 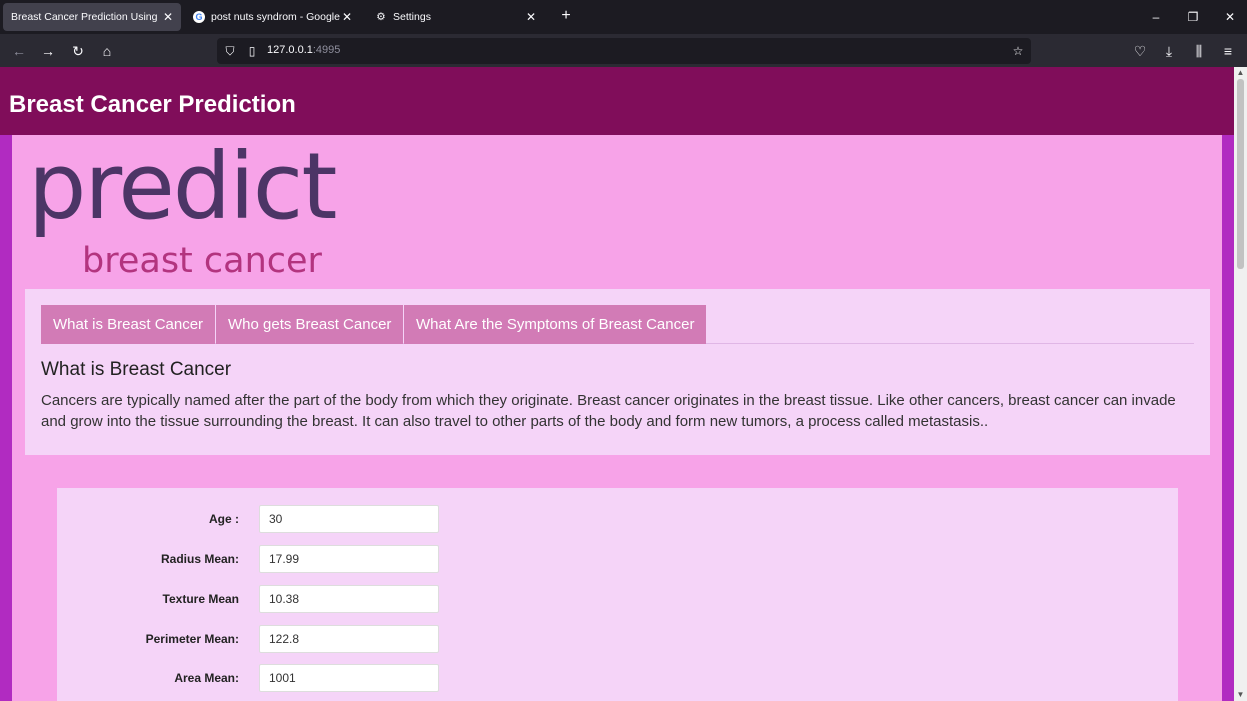 What do you see at coordinates (257, 599) in the screenshot?
I see `form-row-texture-mean: Texture Mean` at bounding box center [257, 599].